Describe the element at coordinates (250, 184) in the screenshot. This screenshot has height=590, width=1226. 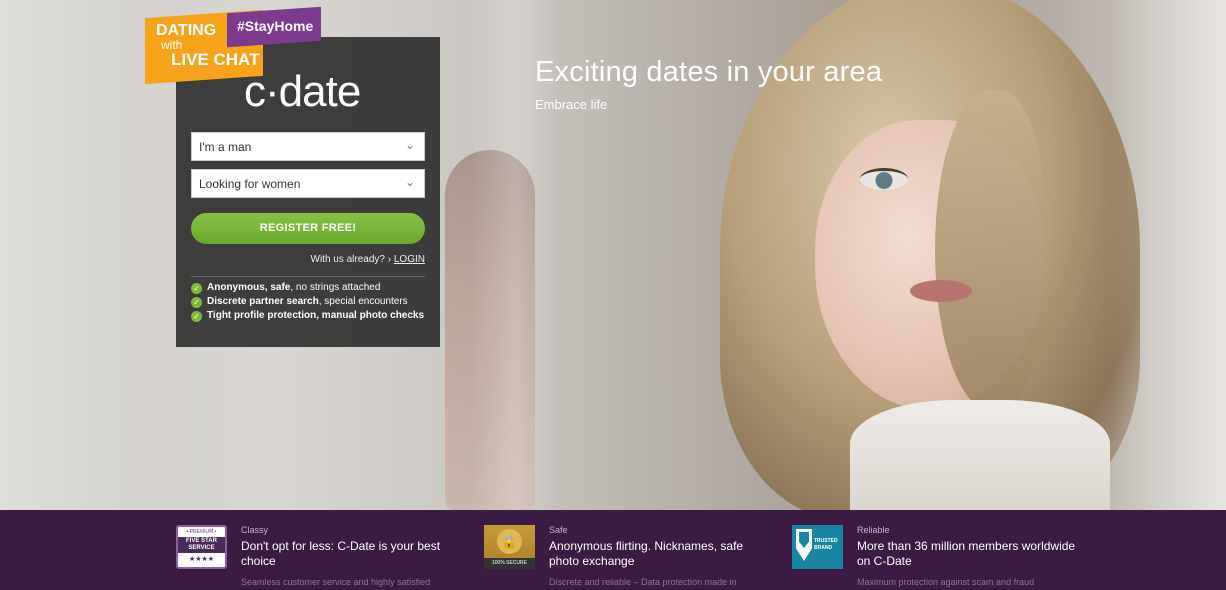
I see `seeking-select-value: Looking for women` at that location.